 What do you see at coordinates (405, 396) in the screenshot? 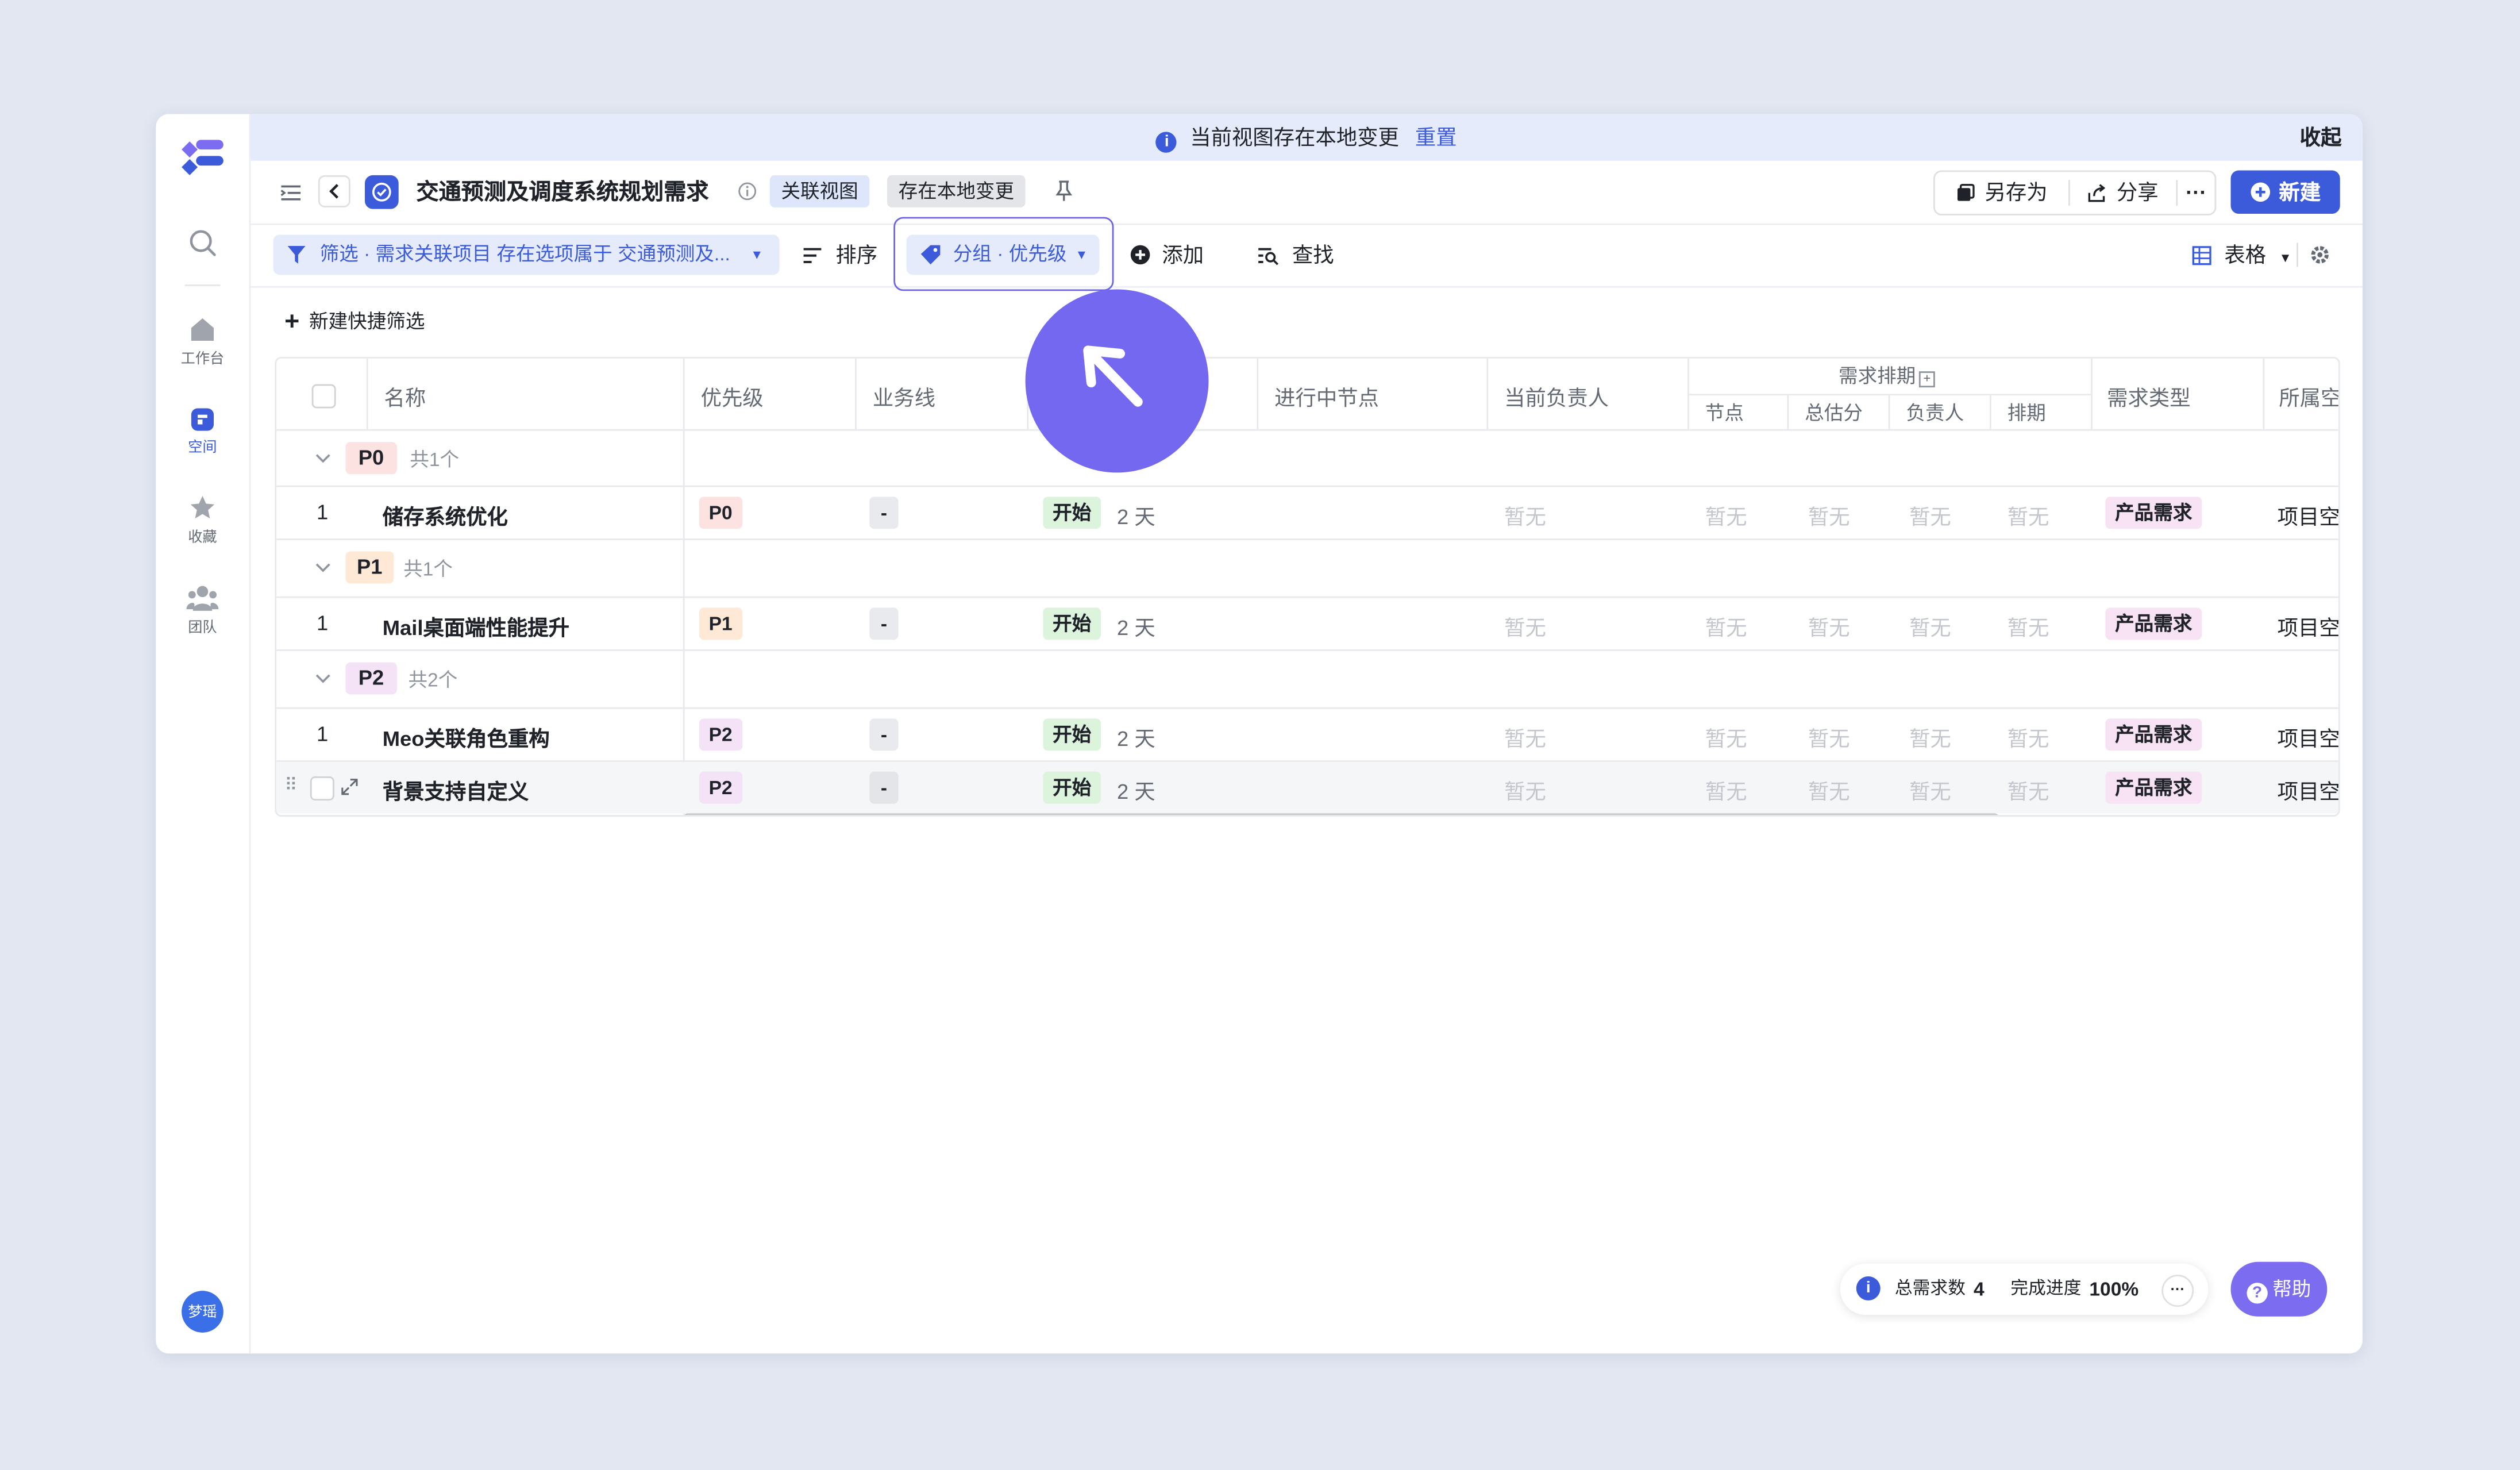
I see `col-header-name: 名称` at bounding box center [405, 396].